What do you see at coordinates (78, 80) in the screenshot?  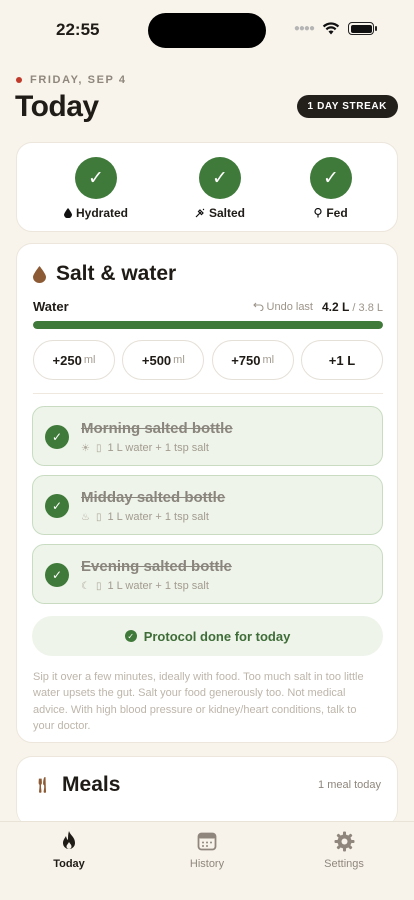 I see `date-label: FRIDAY, SEP 4` at bounding box center [78, 80].